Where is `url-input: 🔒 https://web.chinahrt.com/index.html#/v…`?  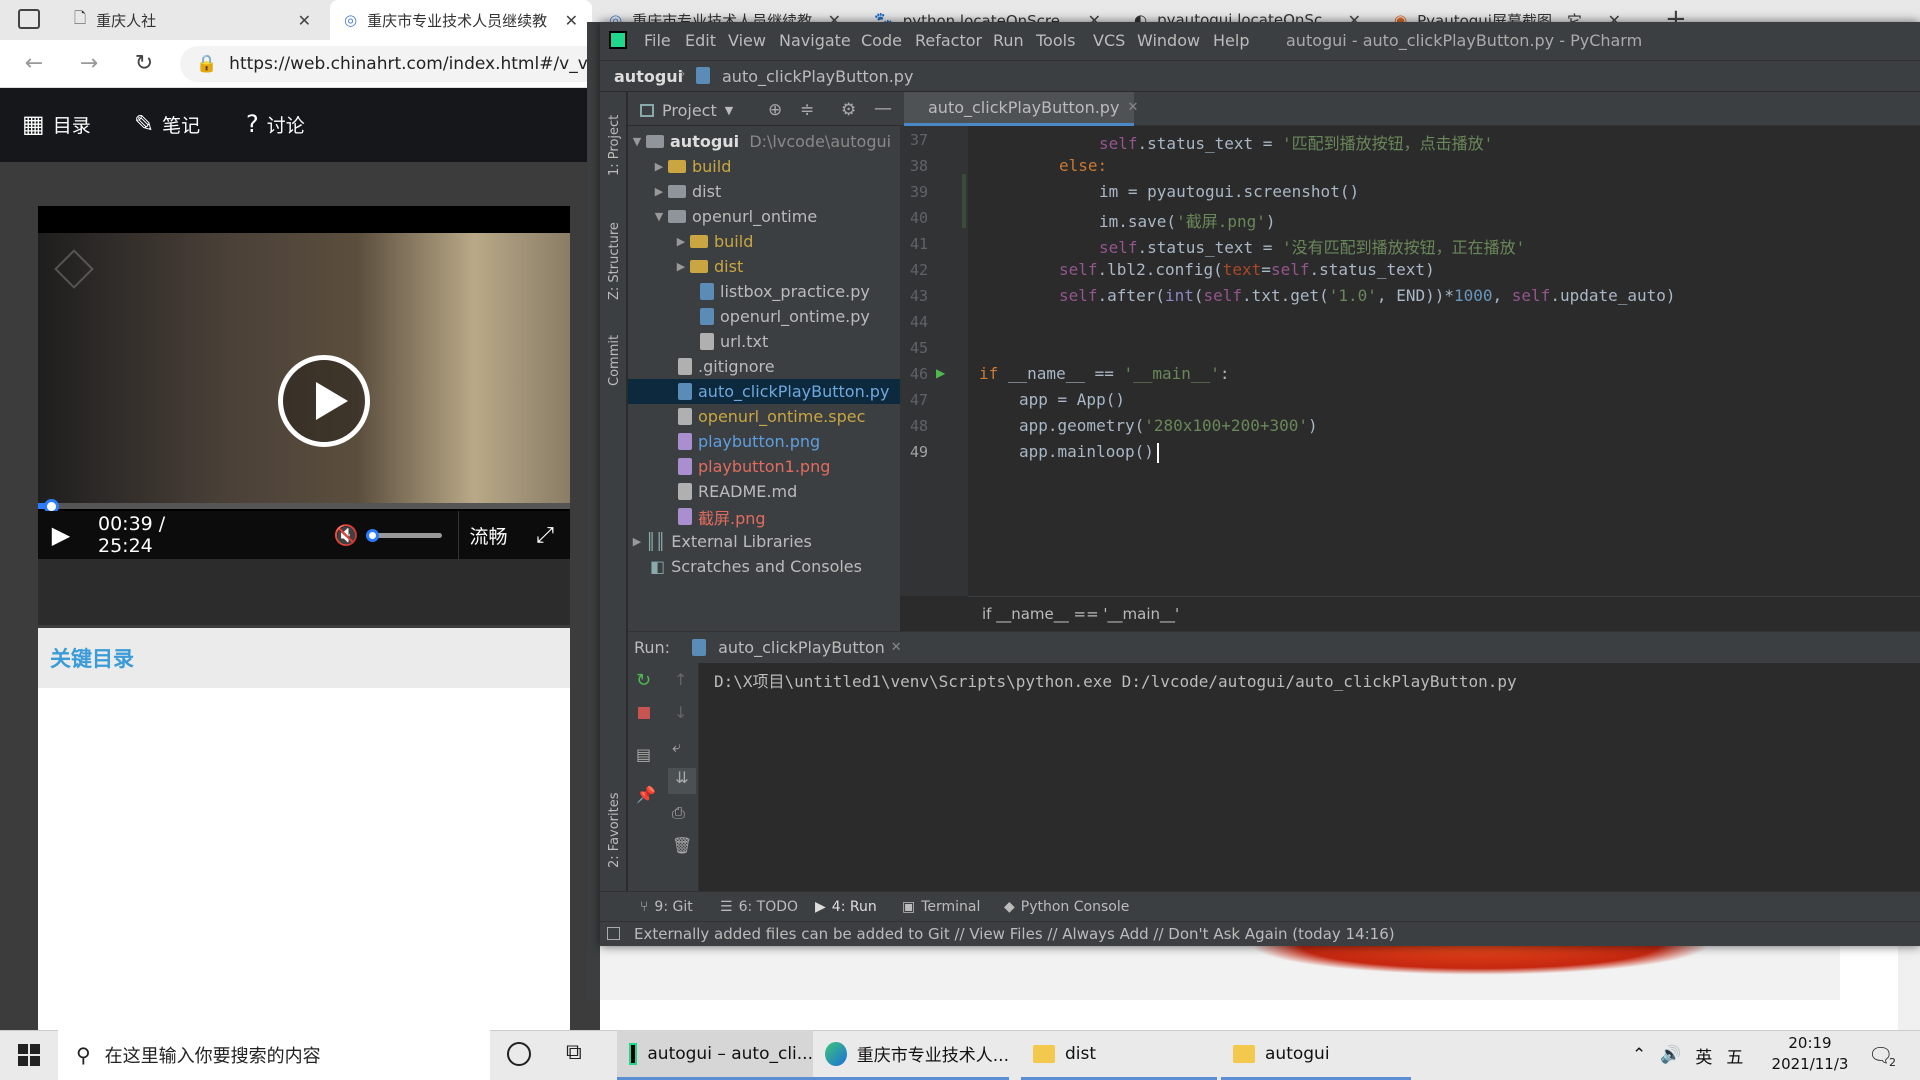 url-input: 🔒 https://web.chinahrt.com/index.html#/v… is located at coordinates (400, 64).